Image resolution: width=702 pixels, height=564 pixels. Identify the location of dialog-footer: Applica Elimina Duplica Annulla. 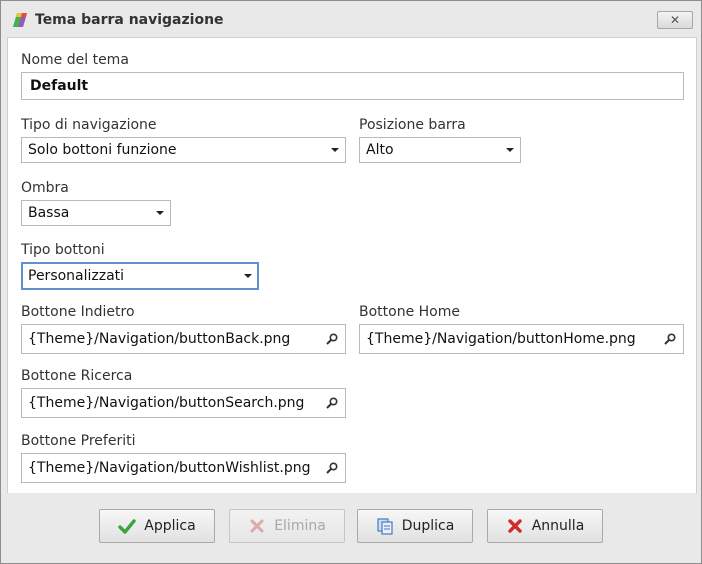
(351, 528).